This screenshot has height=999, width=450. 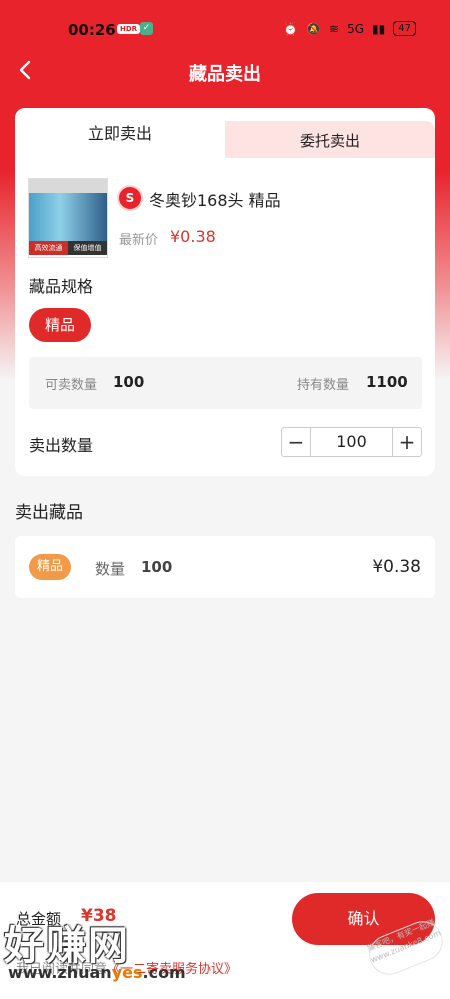 I want to click on quantity-info: 可卖数量 100 持有数量 1100, so click(x=225, y=383).